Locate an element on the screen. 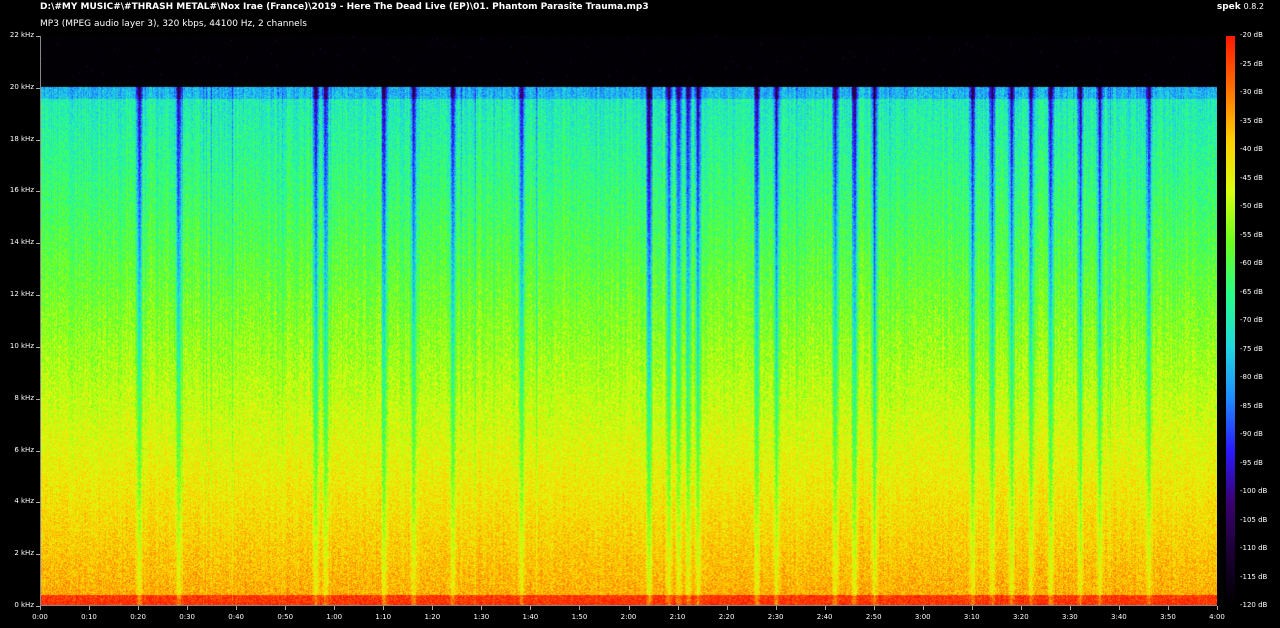 Image resolution: width=1280 pixels, height=628 pixels. frequency-tick-label: 14 kHz is located at coordinates (21, 242).